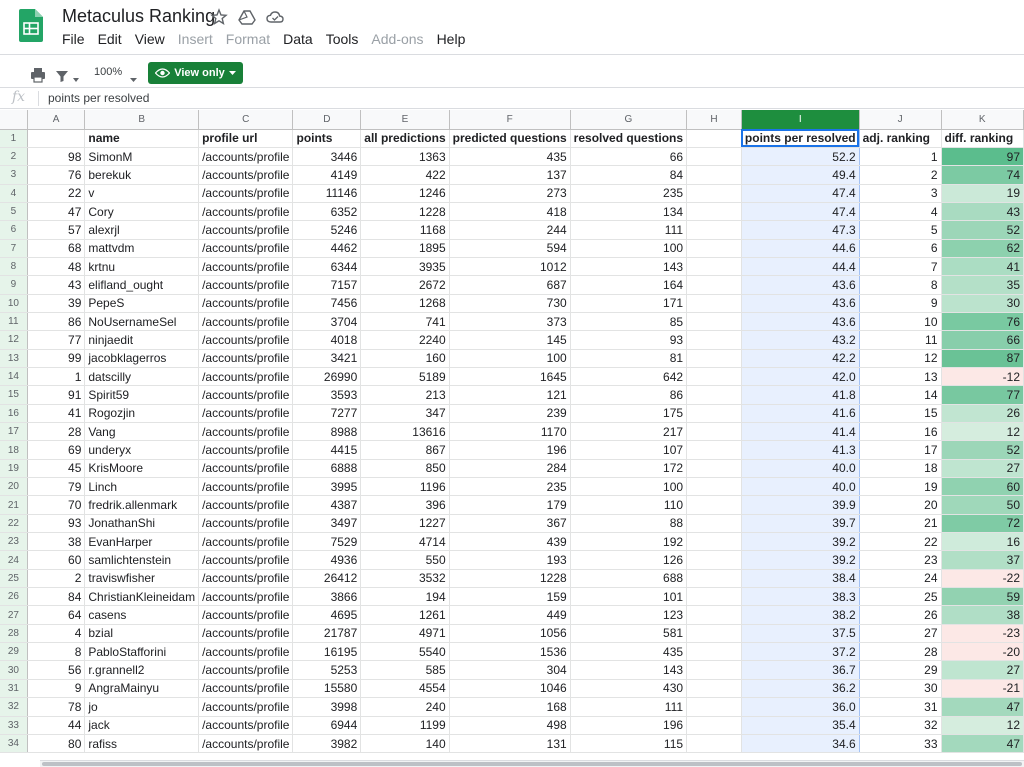  Describe the element at coordinates (246, 120) in the screenshot. I see `column-header-c: C` at that location.